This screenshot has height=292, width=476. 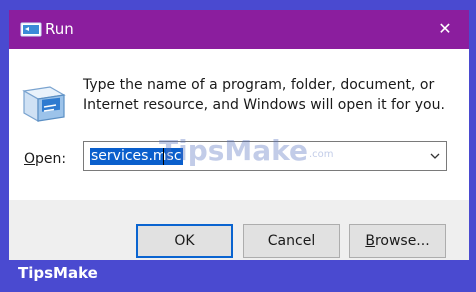 What do you see at coordinates (31, 29) in the screenshot?
I see `run-app-icon` at bounding box center [31, 29].